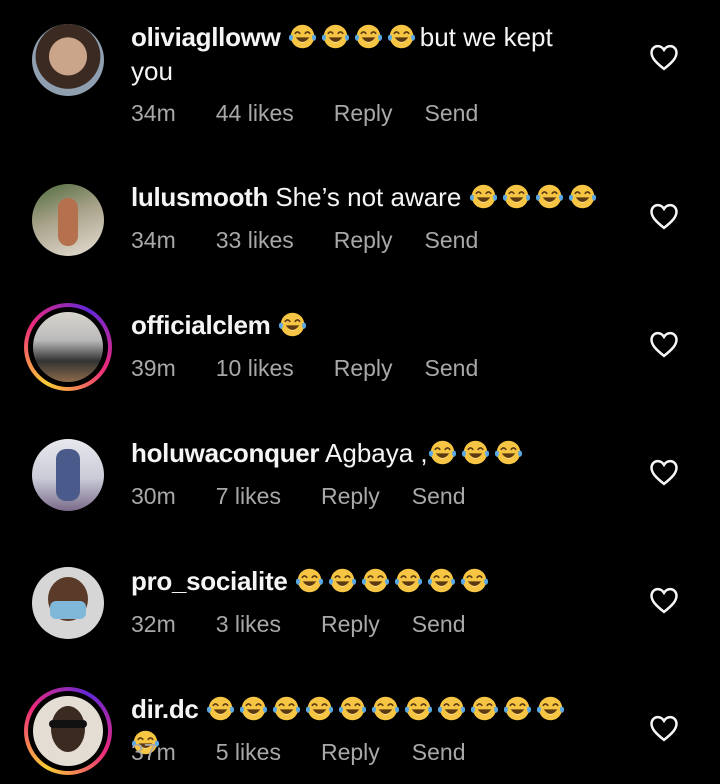 The width and height of the screenshot is (720, 784). What do you see at coordinates (304, 113) in the screenshot?
I see `comment-meta: 34m 44 likes Reply Send` at bounding box center [304, 113].